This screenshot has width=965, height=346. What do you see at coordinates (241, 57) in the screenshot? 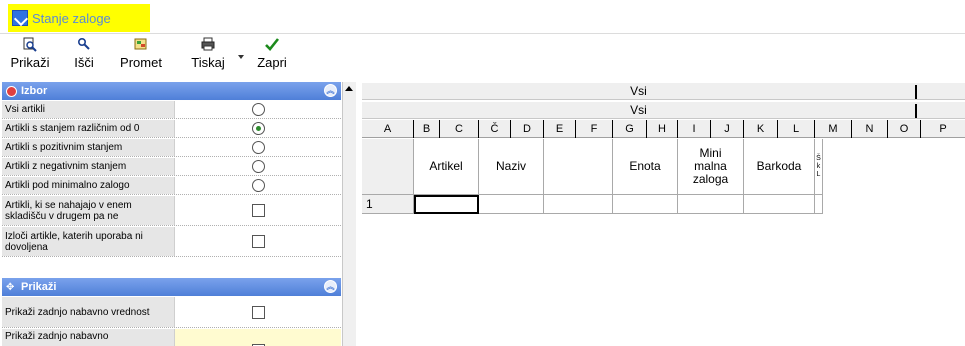
I see `print-dropdown-caret` at bounding box center [241, 57].